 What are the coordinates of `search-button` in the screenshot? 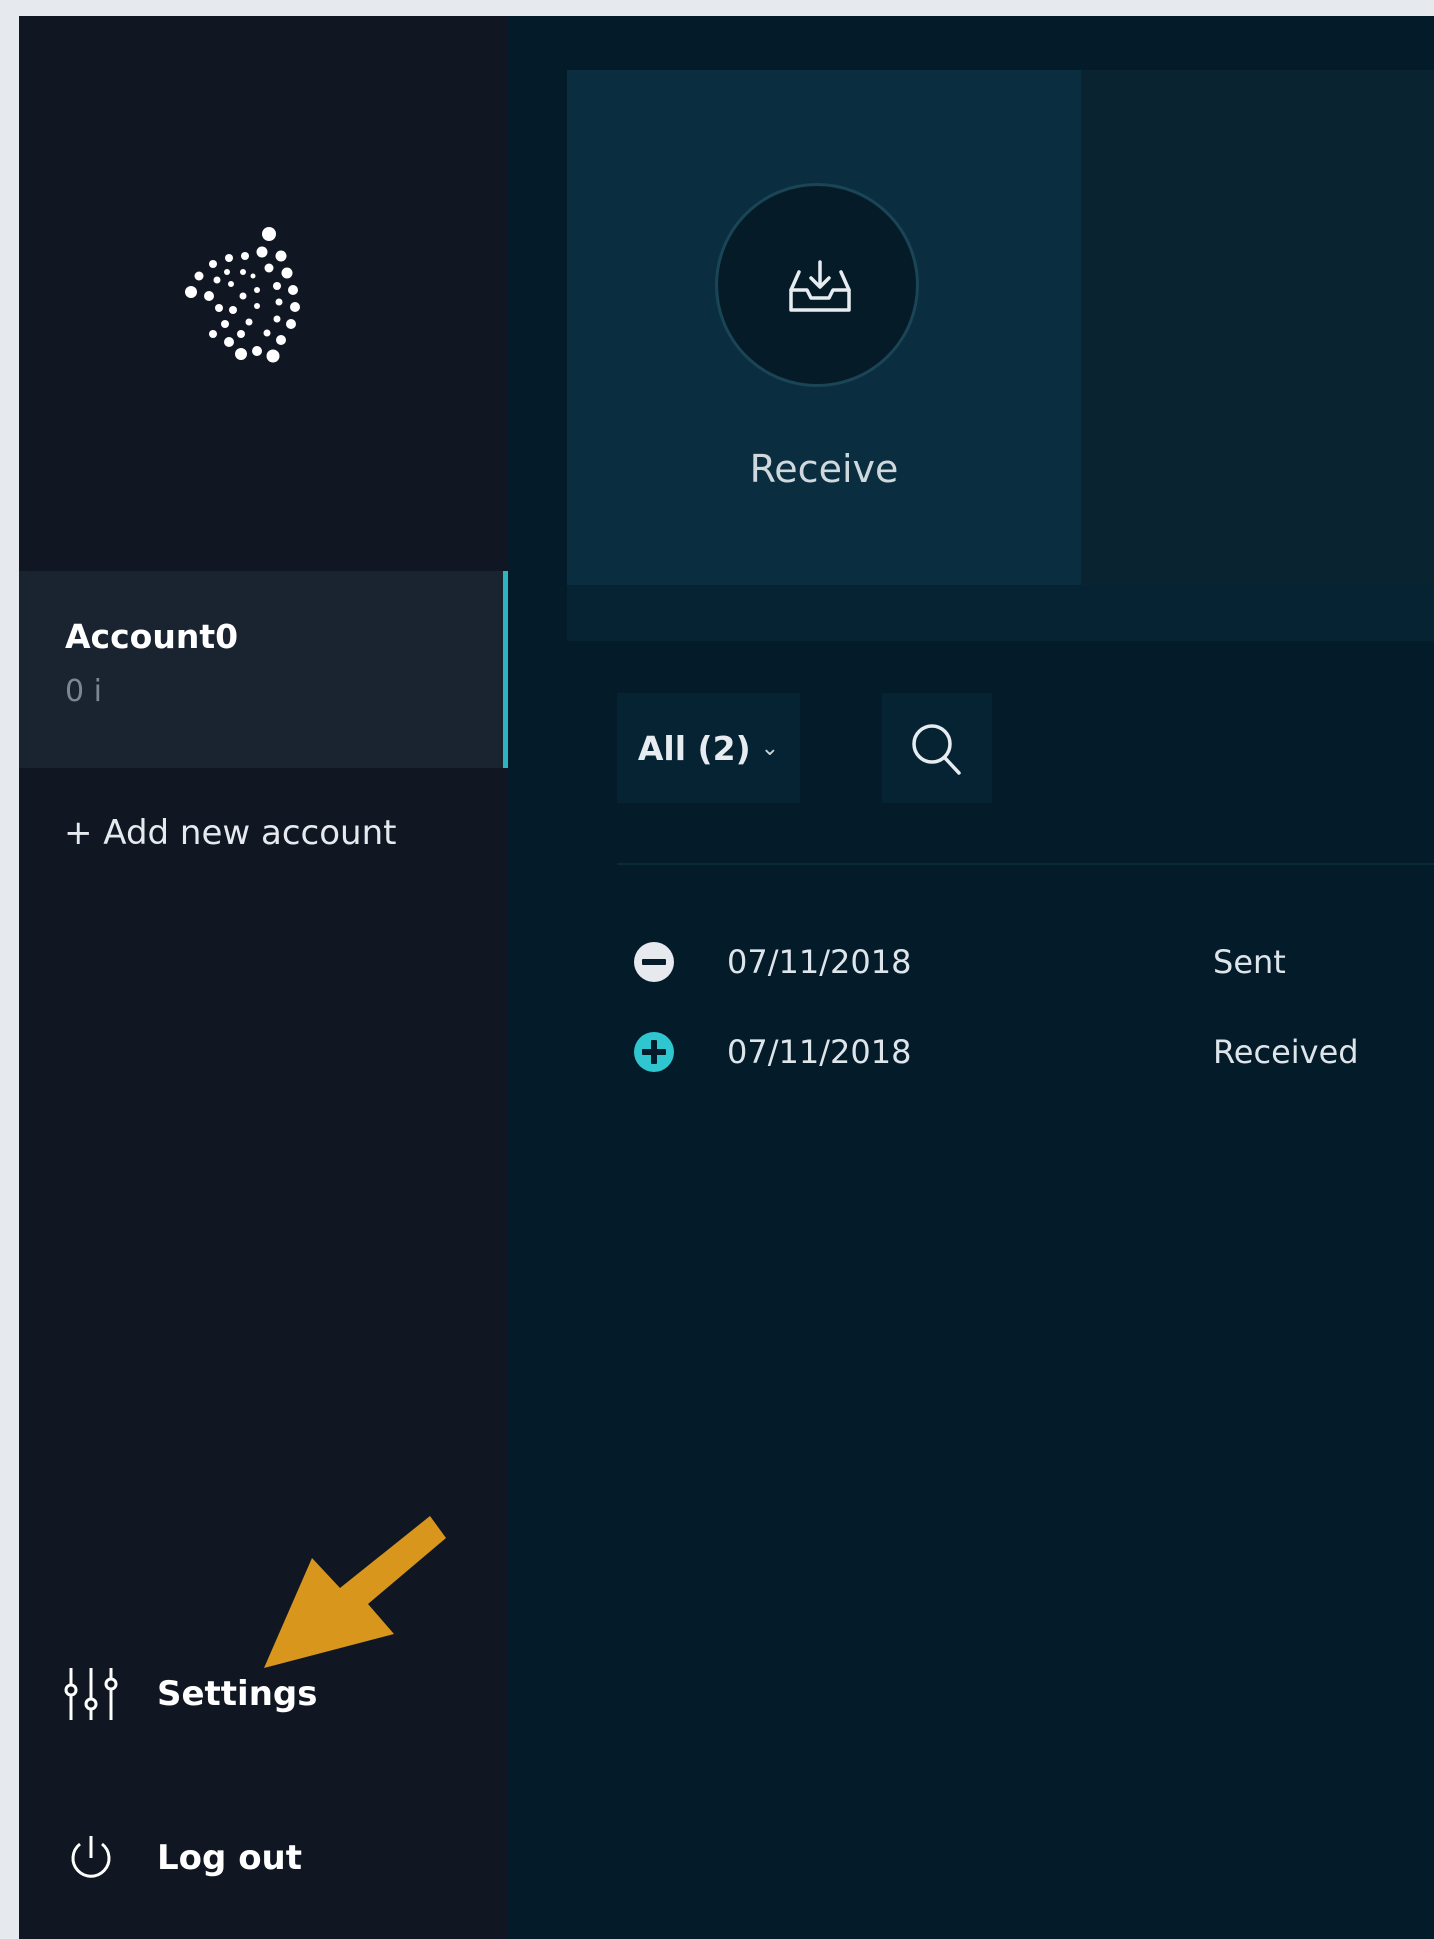 It's located at (937, 748).